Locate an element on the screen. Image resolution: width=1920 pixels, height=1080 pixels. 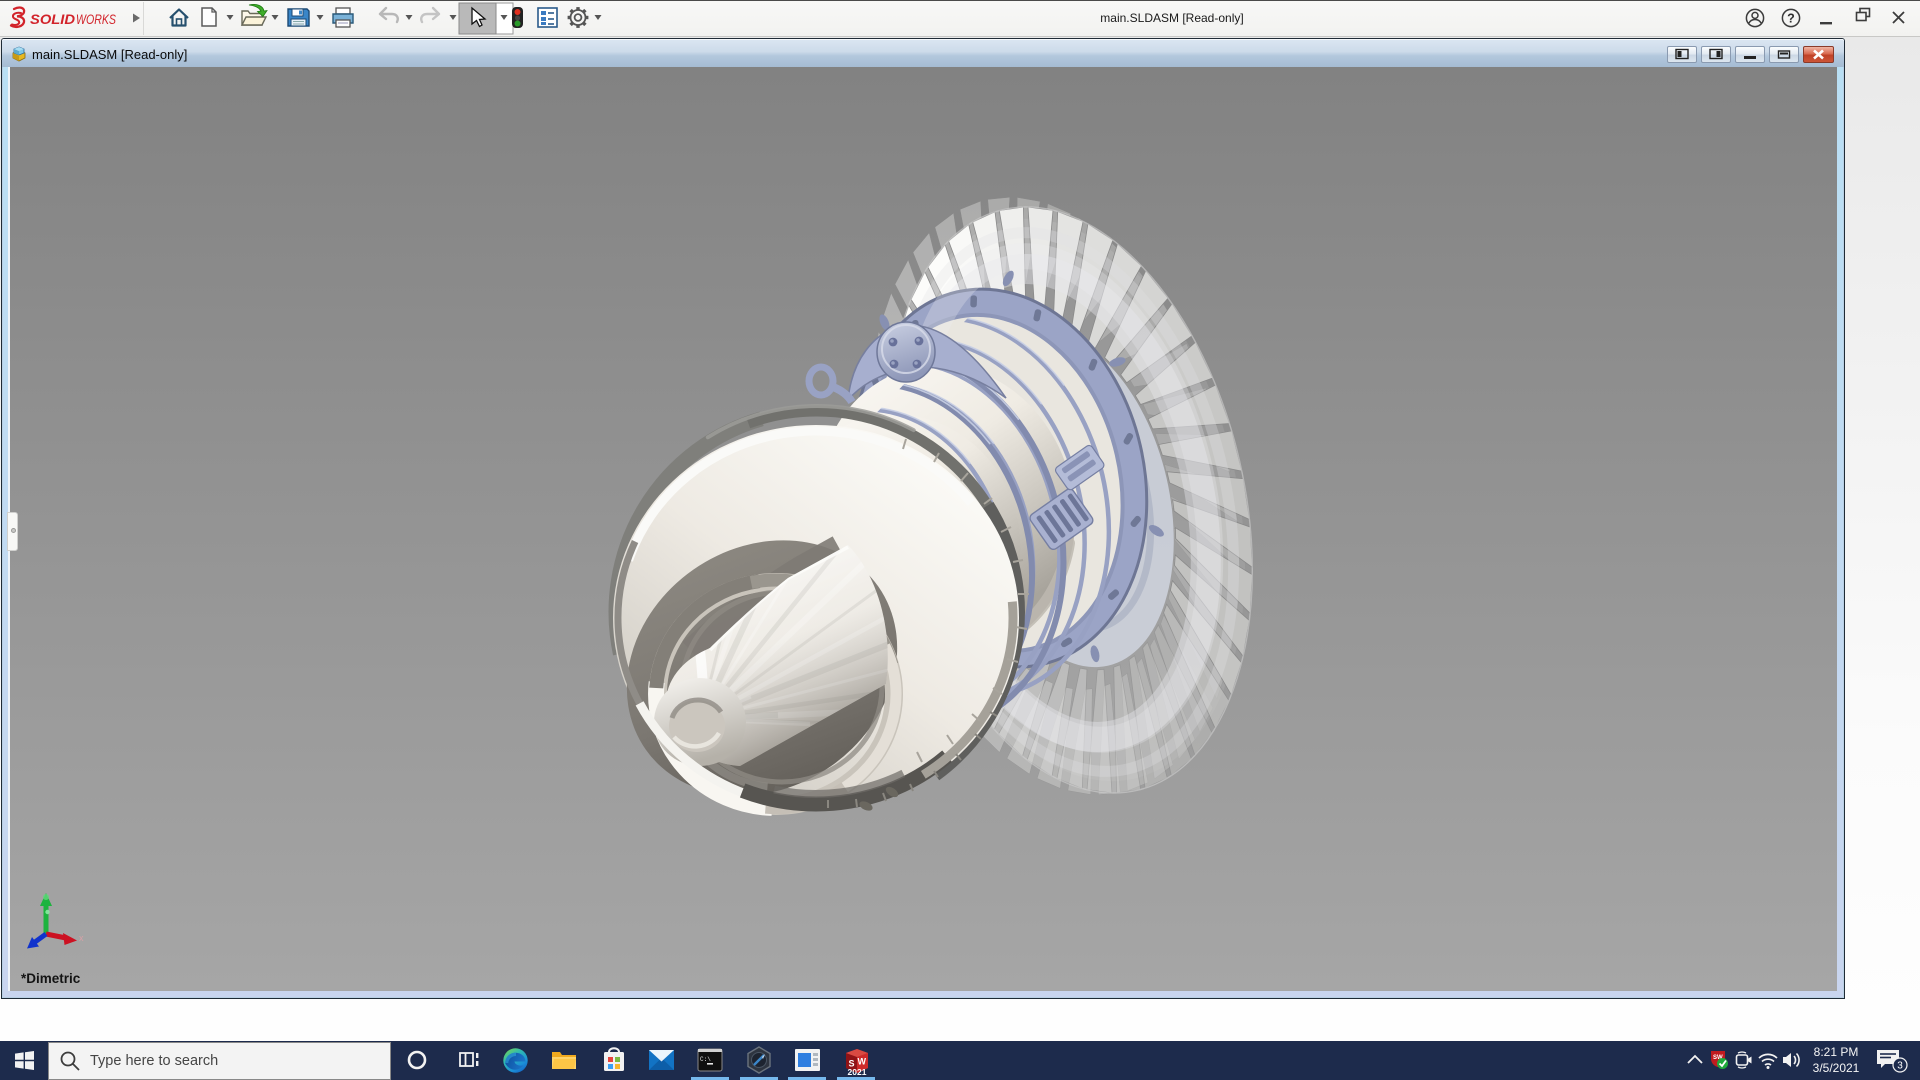
svg-text: SOLID is located at coordinates (52, 19).